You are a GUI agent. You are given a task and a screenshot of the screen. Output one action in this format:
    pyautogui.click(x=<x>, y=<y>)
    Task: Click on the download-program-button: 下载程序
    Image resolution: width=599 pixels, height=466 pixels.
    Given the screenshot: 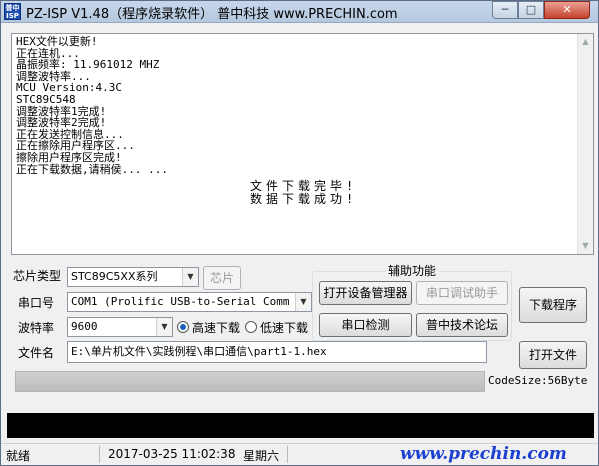 What is the action you would take?
    pyautogui.click(x=553, y=305)
    